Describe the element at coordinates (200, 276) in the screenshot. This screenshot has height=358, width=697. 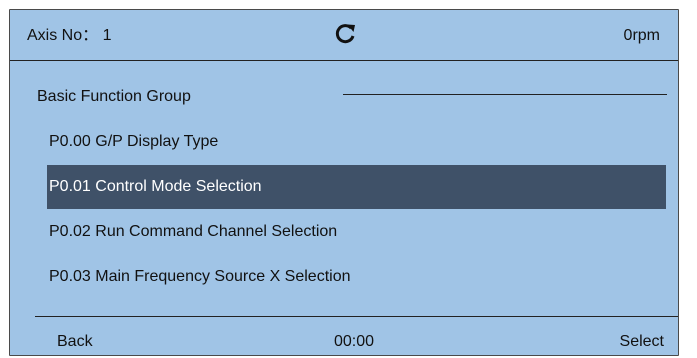
I see `menu-item-label: P0.03 Main Frequency Source X Selection` at that location.